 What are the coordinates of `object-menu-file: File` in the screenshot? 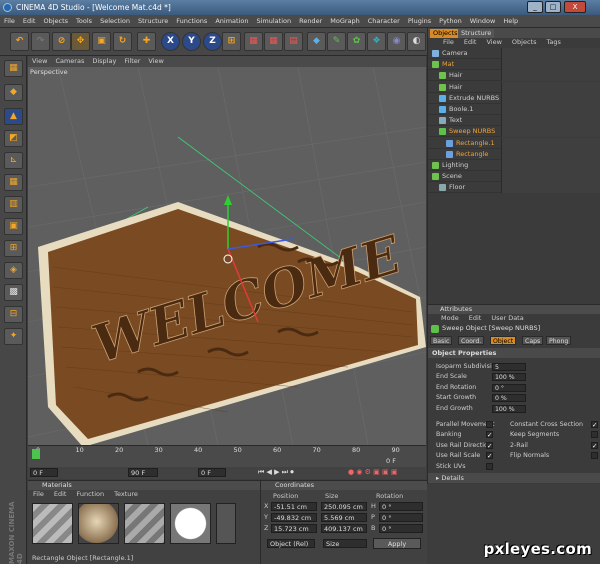 It's located at (448, 42).